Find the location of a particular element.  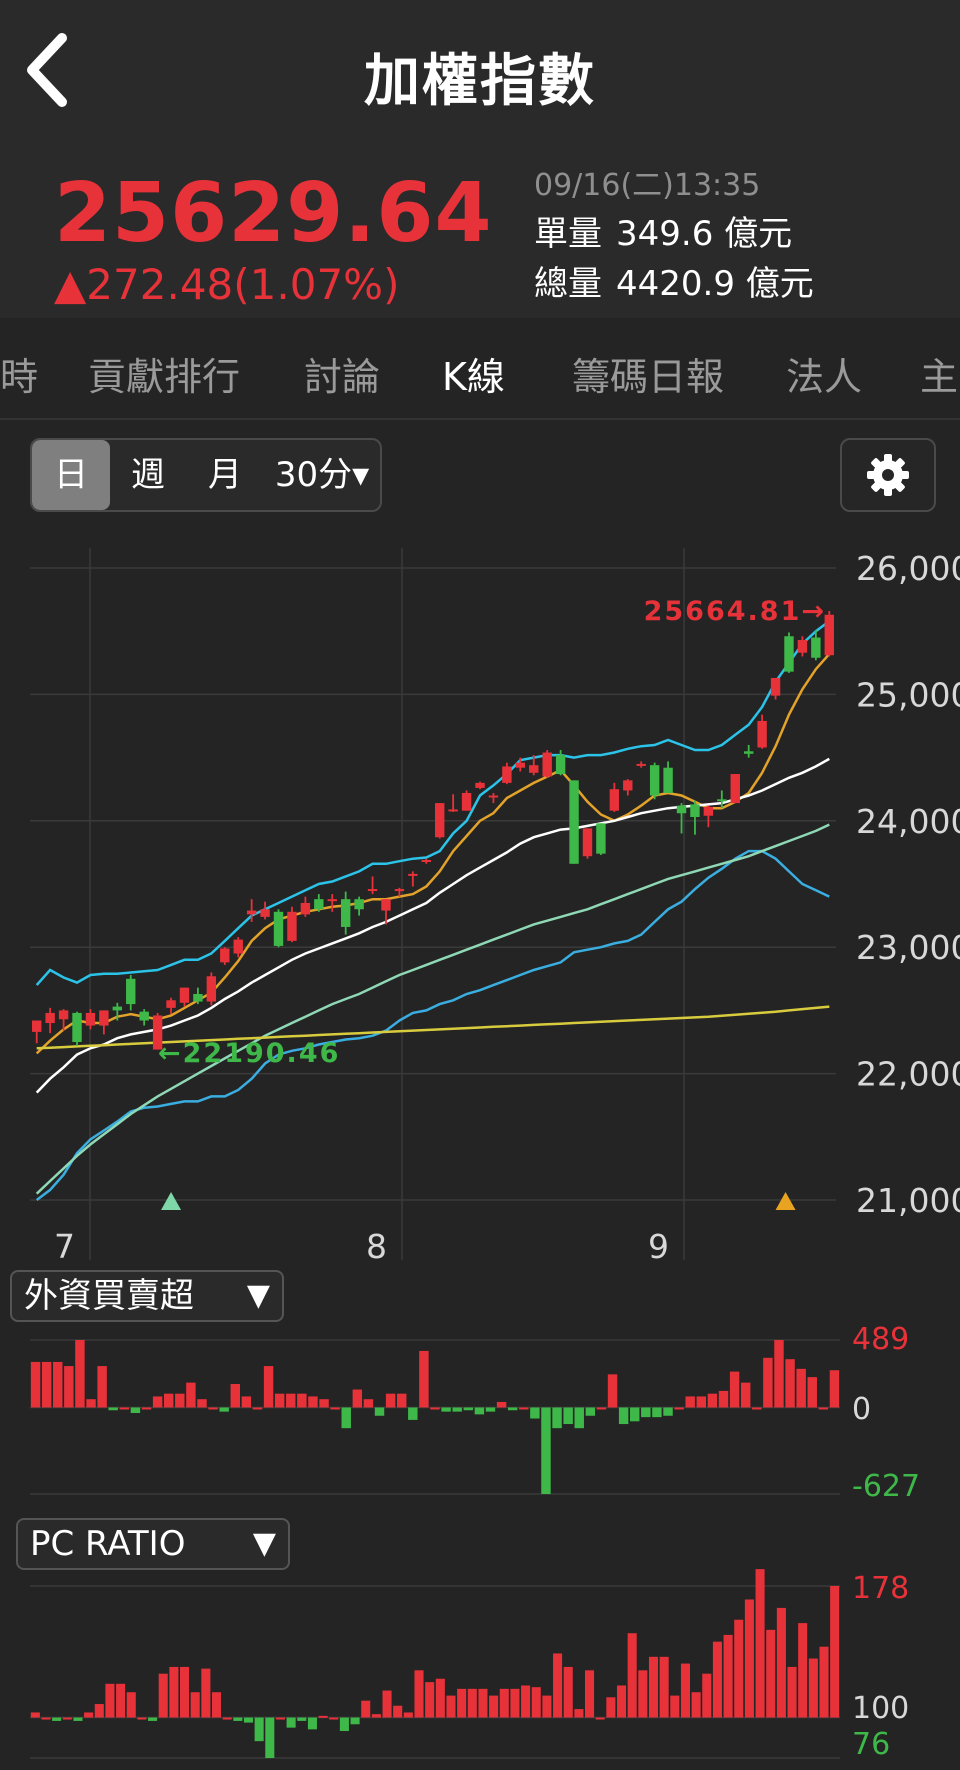

y-tick-label: 26,000 is located at coordinates (908, 568).